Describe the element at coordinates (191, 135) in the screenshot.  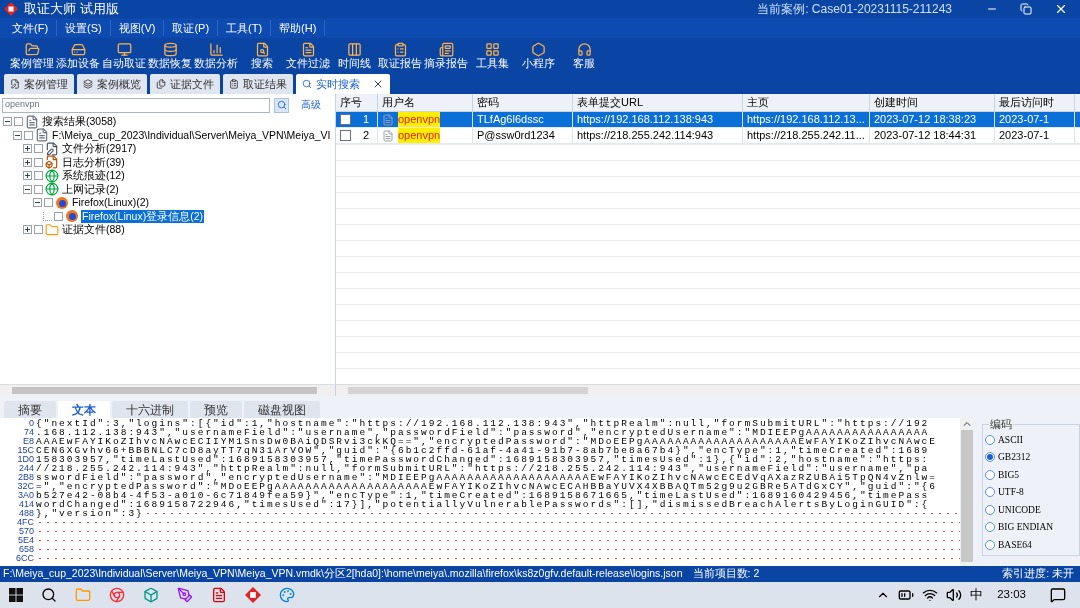
I see `tree-item: F:\Meiya_cup_2023\Individual\Server\Meiya_VPN\Meiya_VI` at that location.